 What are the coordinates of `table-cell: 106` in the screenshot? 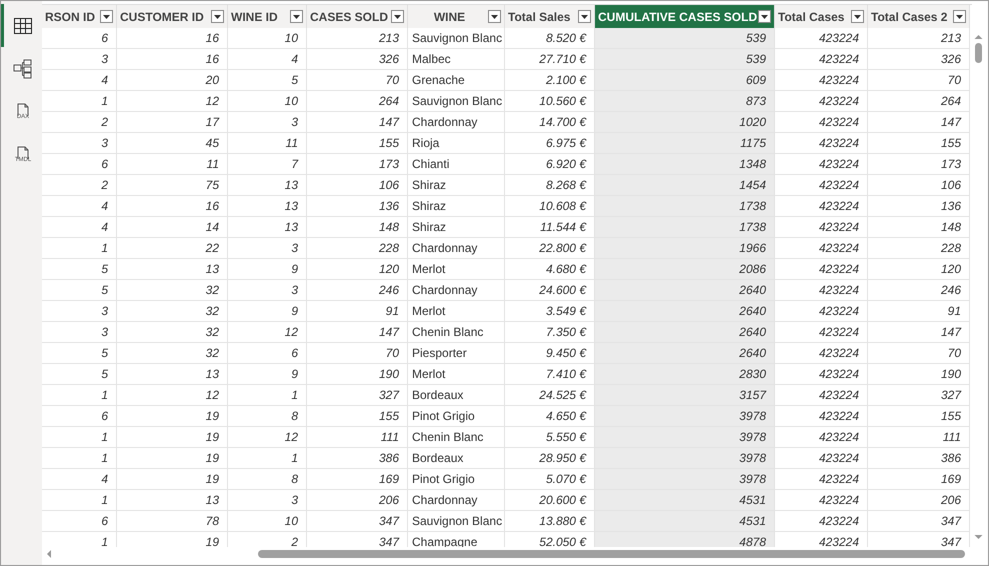 It's located at (357, 185).